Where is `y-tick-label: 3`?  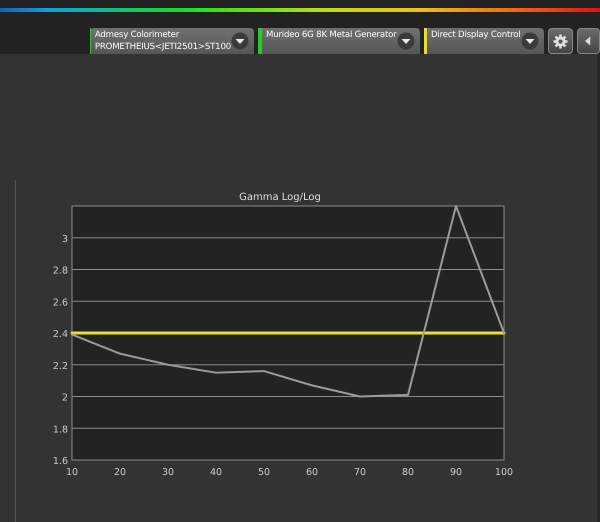
y-tick-label: 3 is located at coordinates (65, 239).